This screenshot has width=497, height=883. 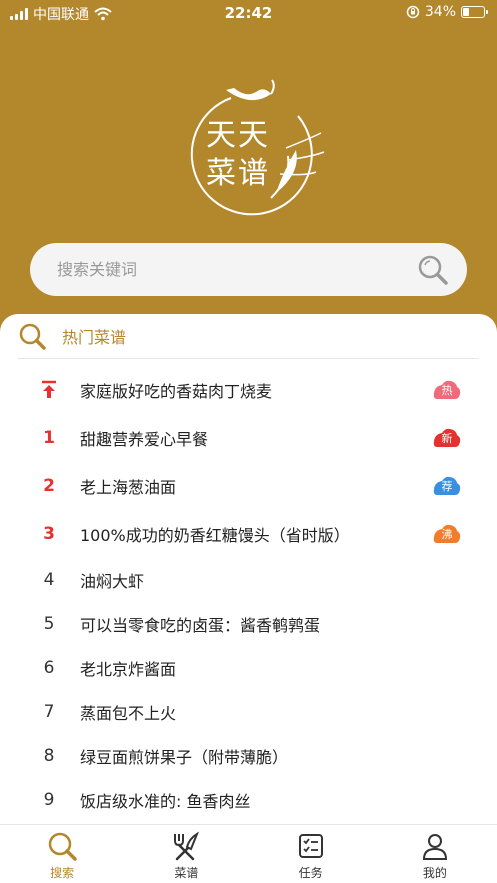 I want to click on hot-recipes-header: 热门菜谱, so click(x=248, y=336).